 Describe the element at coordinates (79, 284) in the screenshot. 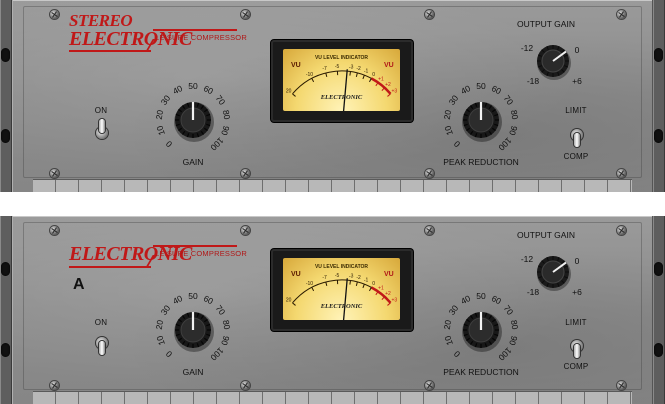

I see `model-variant: A` at that location.